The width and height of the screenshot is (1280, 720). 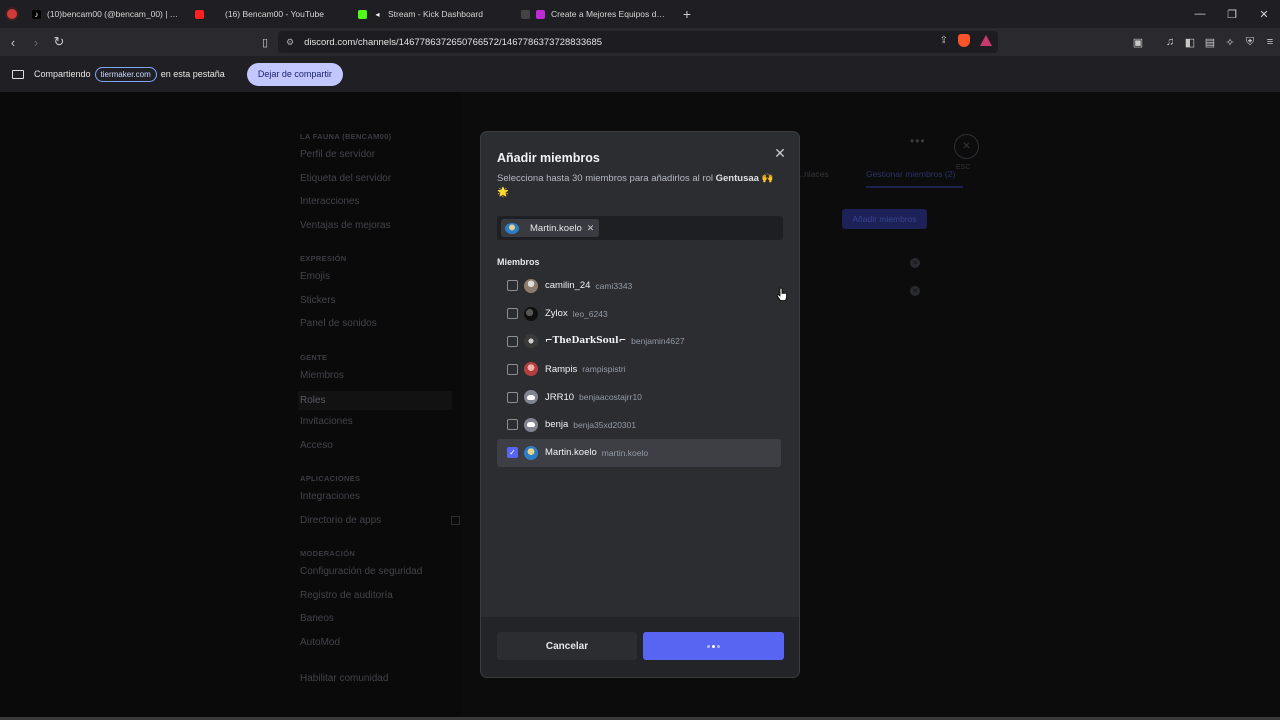 What do you see at coordinates (294, 74) in the screenshot?
I see `stop-sharing-button: Dejar de compartir` at bounding box center [294, 74].